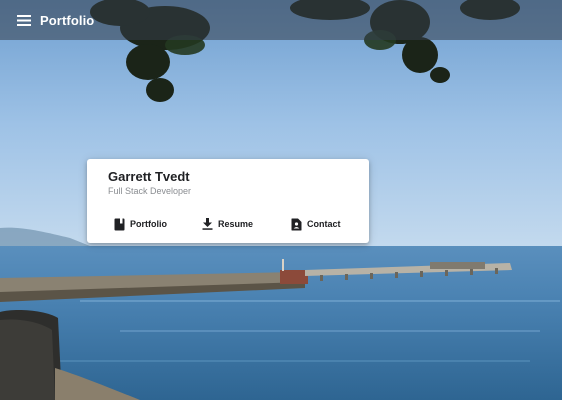 Image resolution: width=562 pixels, height=400 pixels. I want to click on contact-button: Contact, so click(316, 224).